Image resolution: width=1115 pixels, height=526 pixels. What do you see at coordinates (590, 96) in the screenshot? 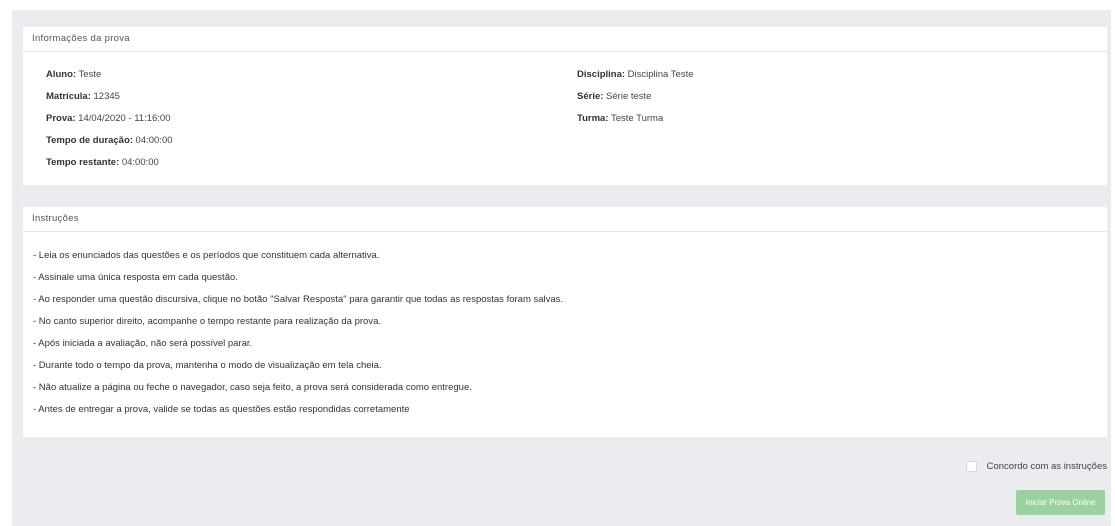
I see `field-label: Série:` at bounding box center [590, 96].